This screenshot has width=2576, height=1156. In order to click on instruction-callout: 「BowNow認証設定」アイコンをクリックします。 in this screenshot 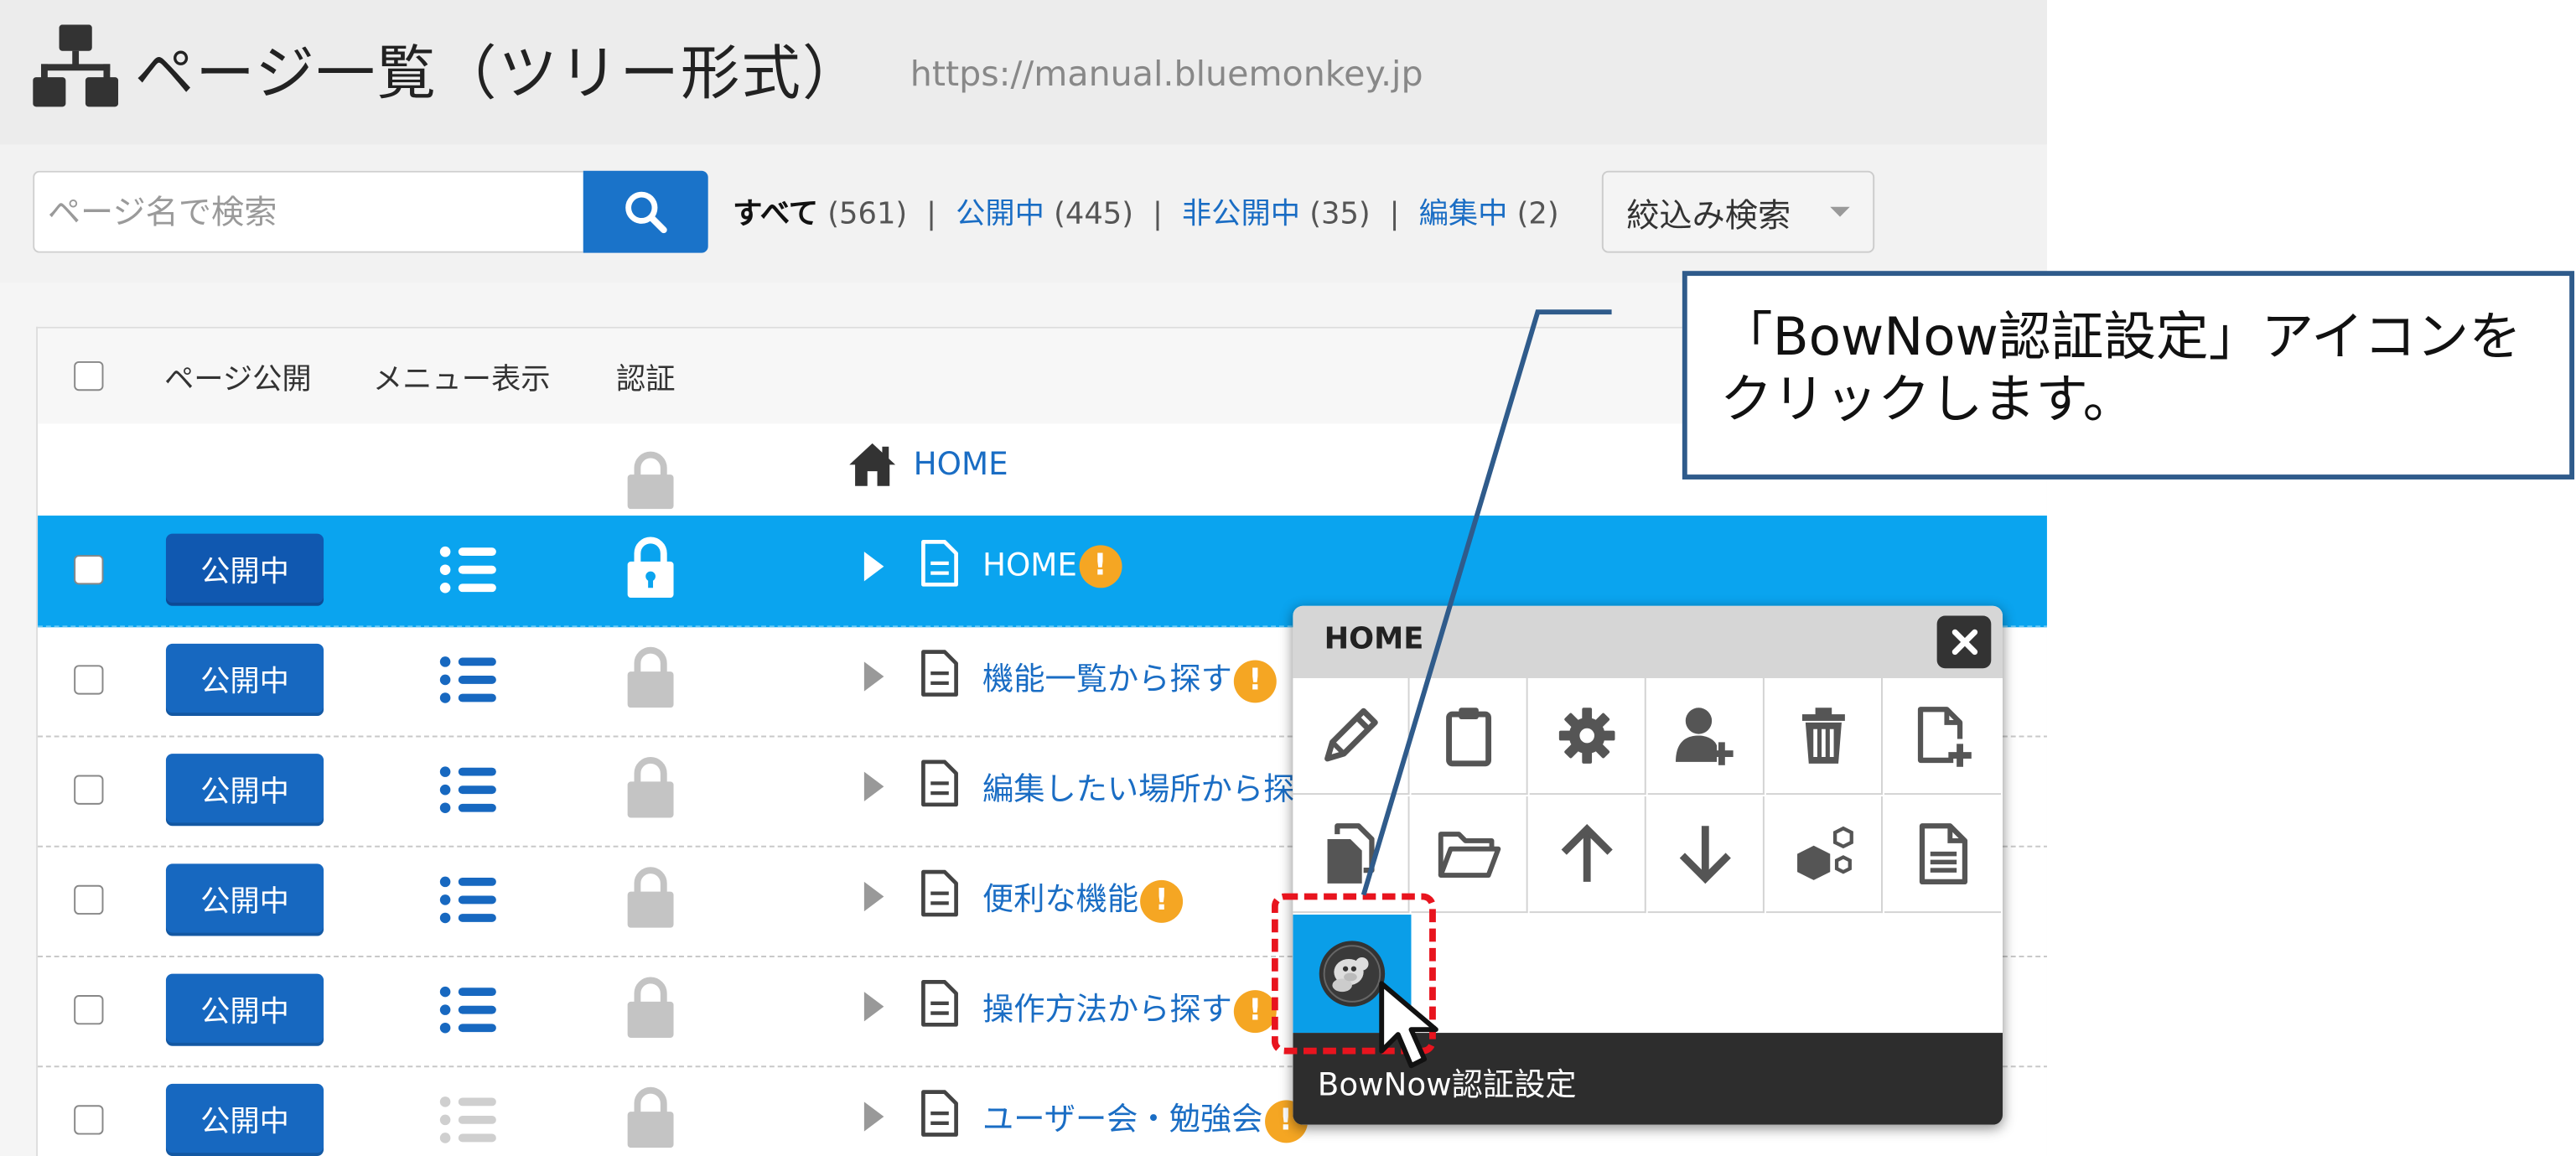, I will do `click(2128, 375)`.